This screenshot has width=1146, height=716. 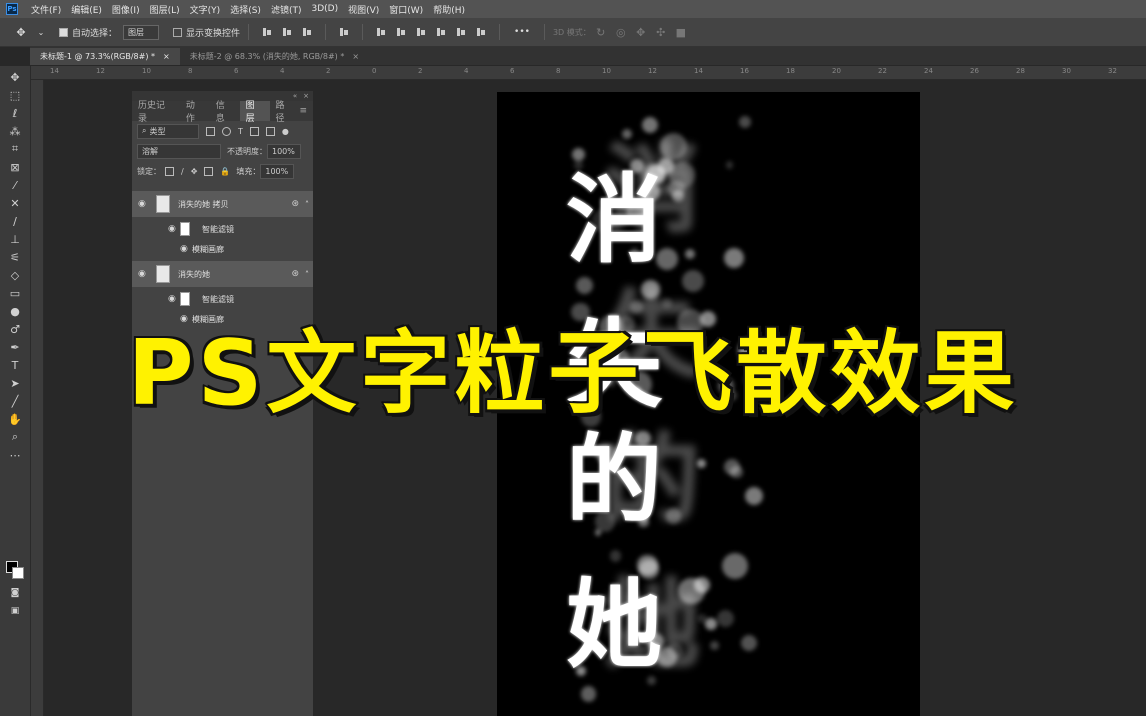 What do you see at coordinates (621, 32) in the screenshot?
I see `roll-3d-icon: ◎` at bounding box center [621, 32].